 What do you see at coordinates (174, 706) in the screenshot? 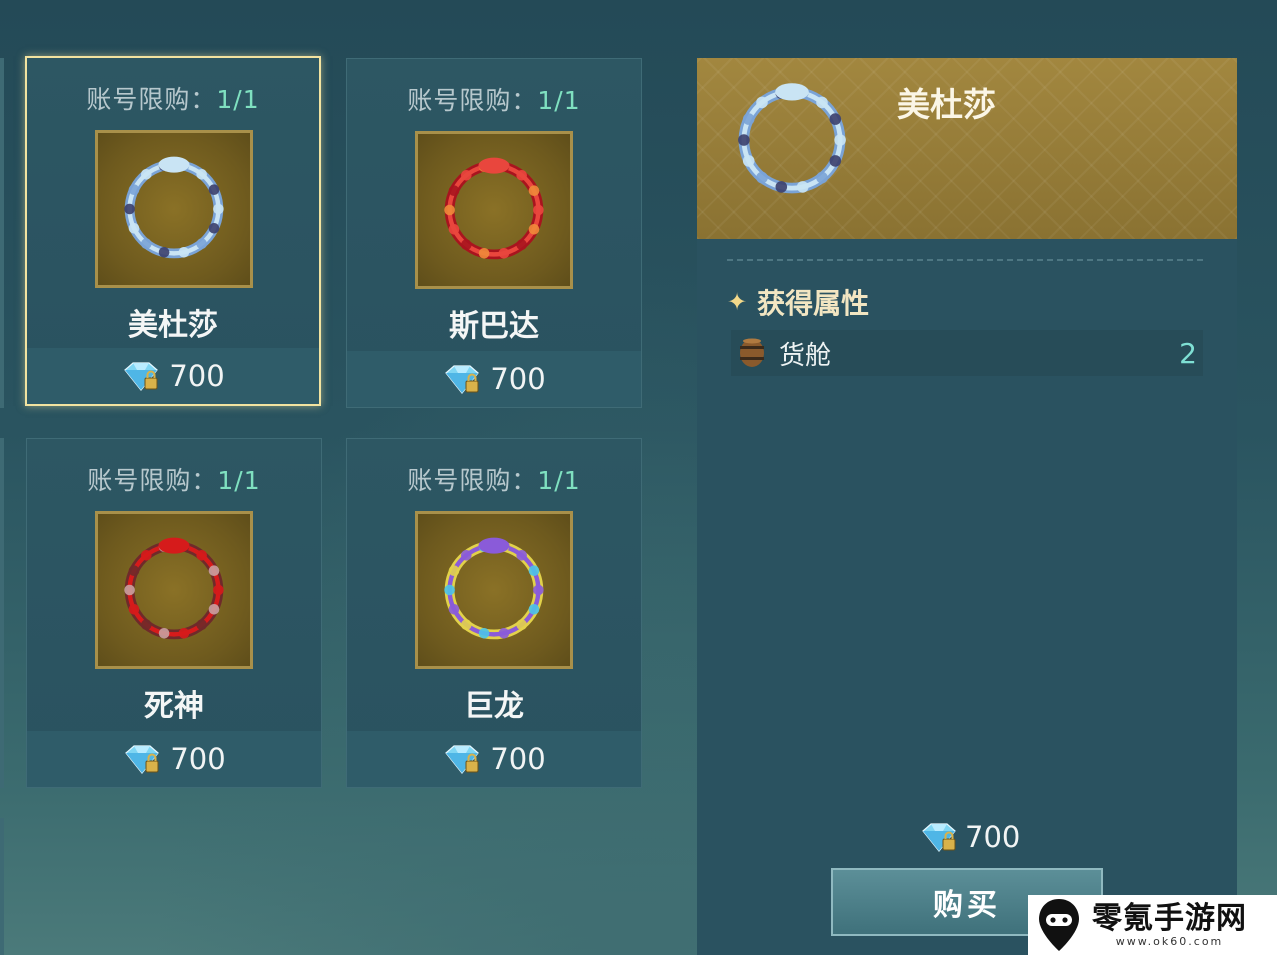
I see `item-name: 死神` at bounding box center [174, 706].